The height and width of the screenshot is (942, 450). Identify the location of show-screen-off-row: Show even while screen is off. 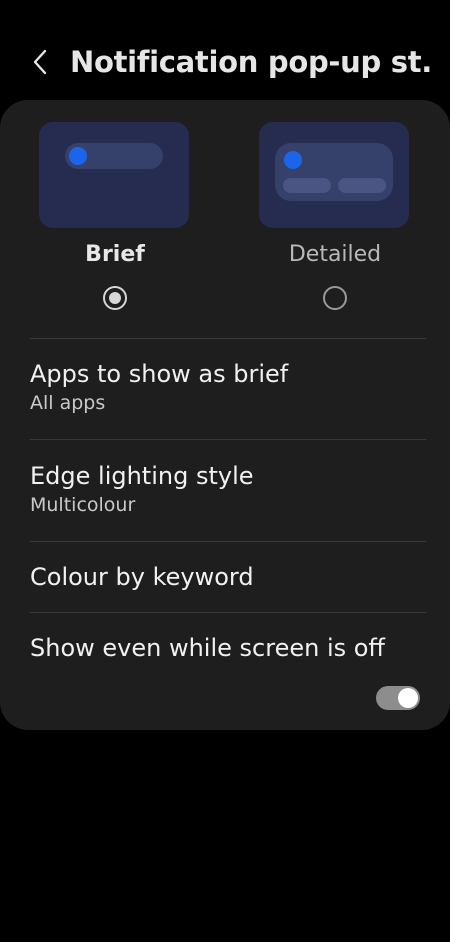
(228, 648).